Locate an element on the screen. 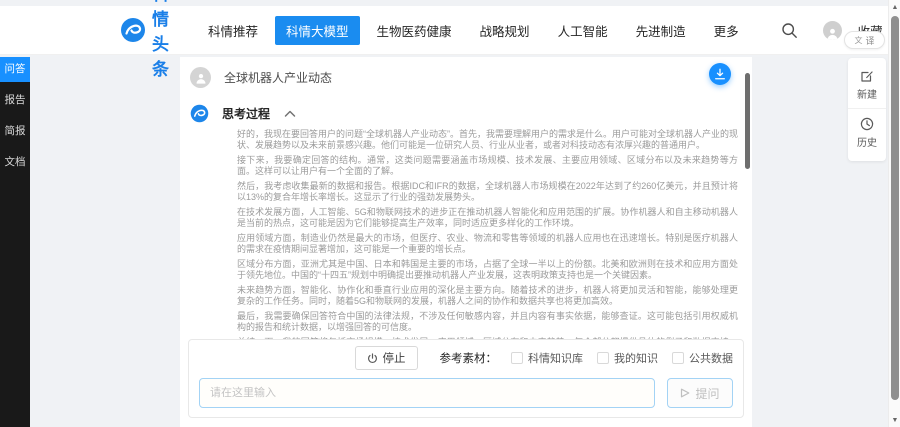  nav-item-manufacturing: 先进制造 is located at coordinates (661, 30).